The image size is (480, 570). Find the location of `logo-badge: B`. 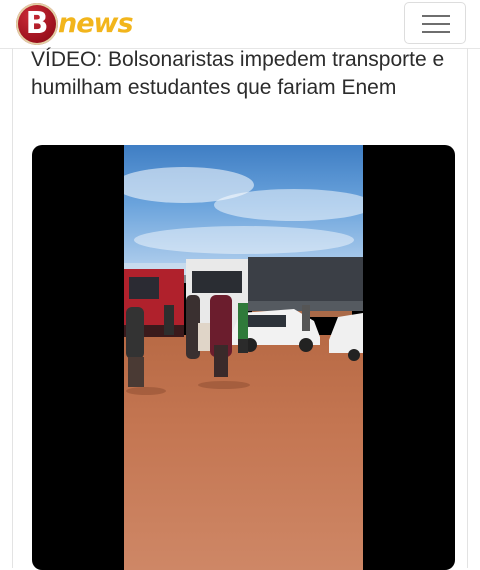

logo-badge: B is located at coordinates (37, 24).